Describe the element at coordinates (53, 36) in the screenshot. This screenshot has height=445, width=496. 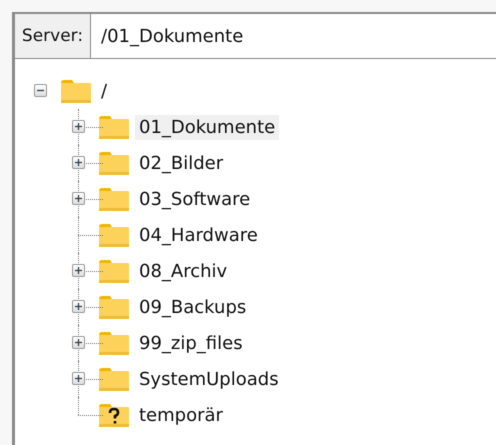
I see `server-label: Server:` at that location.